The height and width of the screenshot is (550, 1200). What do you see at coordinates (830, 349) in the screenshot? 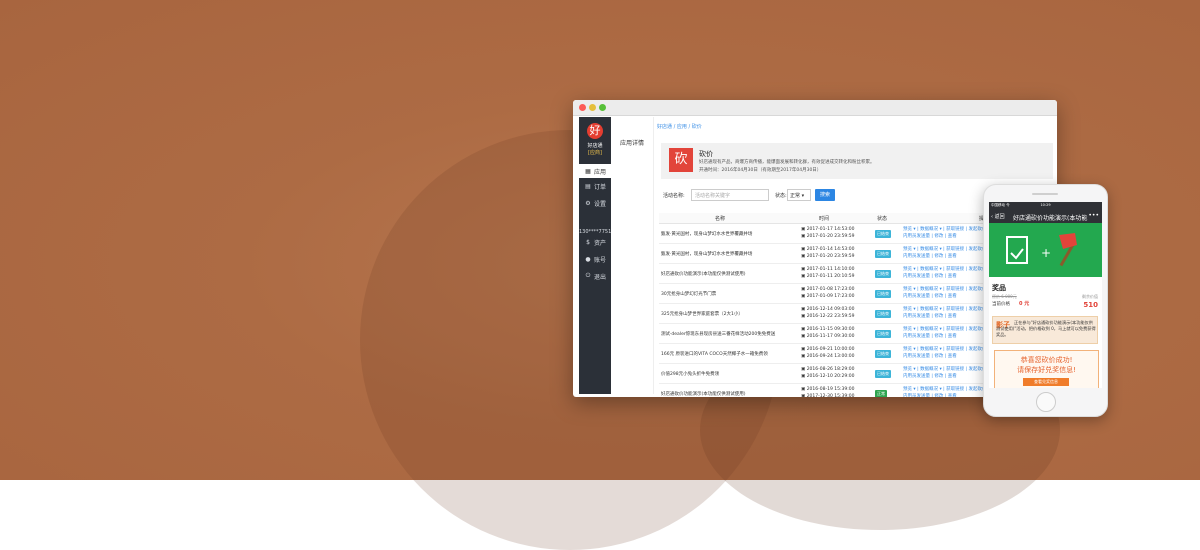
I see `start-time: 2016-09-21 10:00:00` at bounding box center [830, 349].